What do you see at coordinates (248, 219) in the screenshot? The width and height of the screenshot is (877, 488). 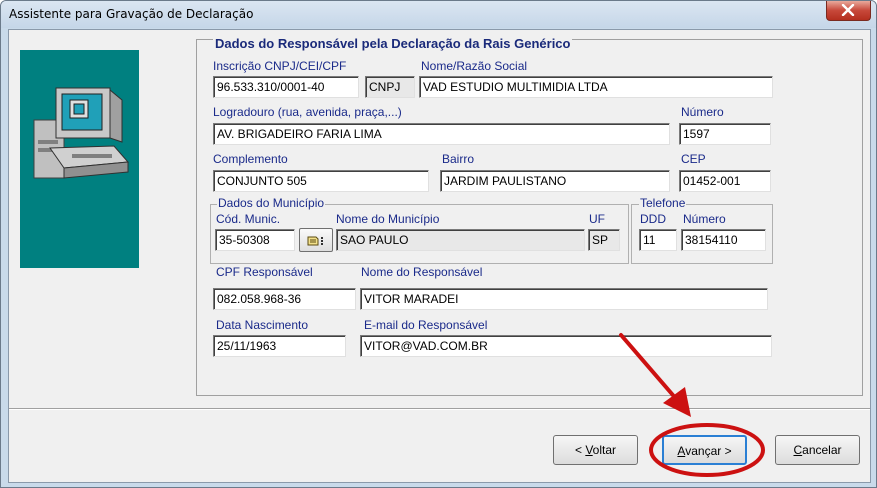 I see `cod-munic-label: Cód. Munic.` at bounding box center [248, 219].